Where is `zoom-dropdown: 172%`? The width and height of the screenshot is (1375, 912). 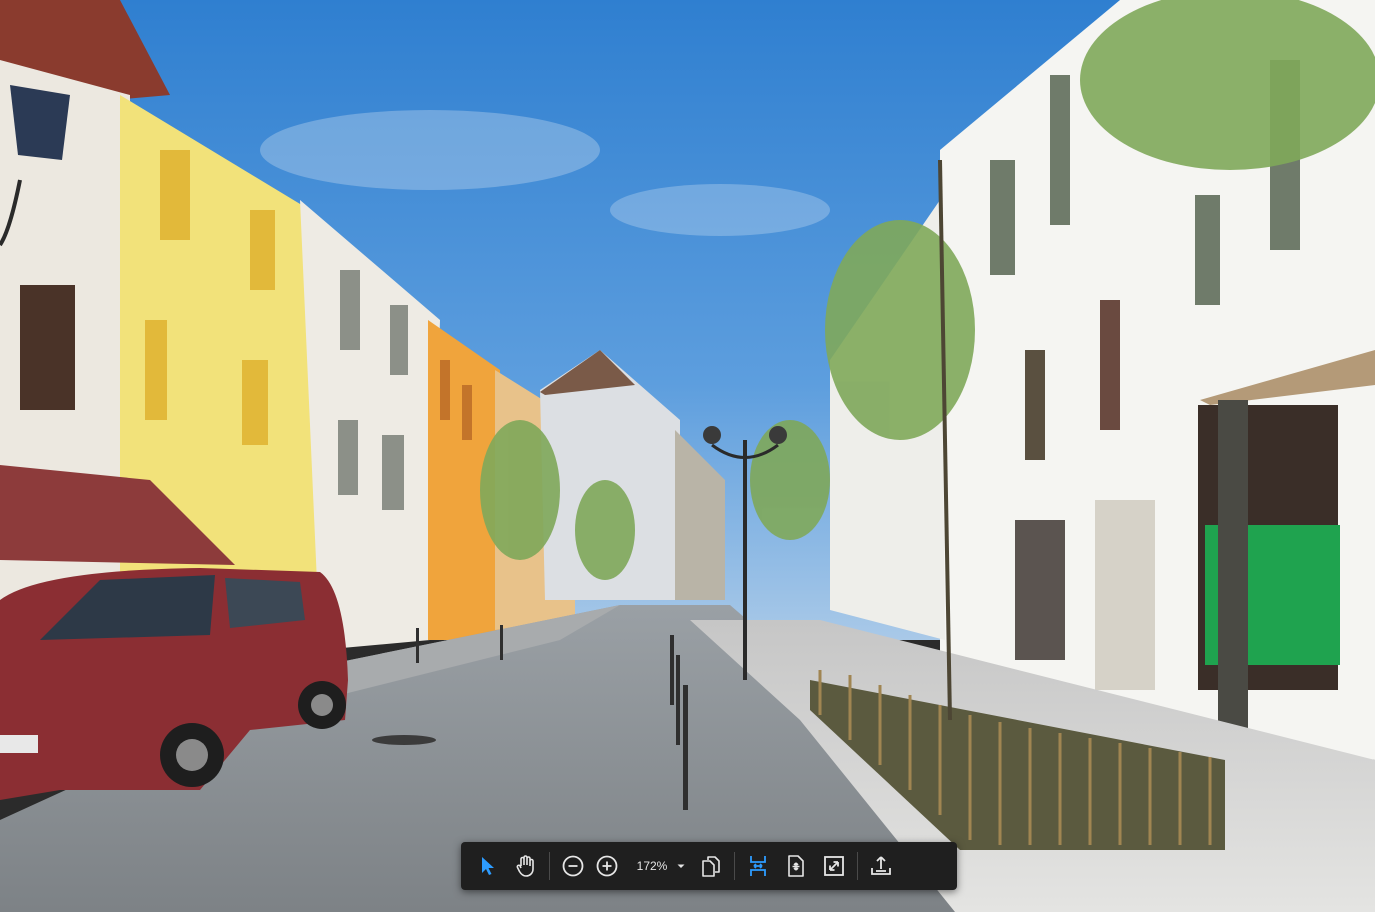 zoom-dropdown: 172% is located at coordinates (659, 866).